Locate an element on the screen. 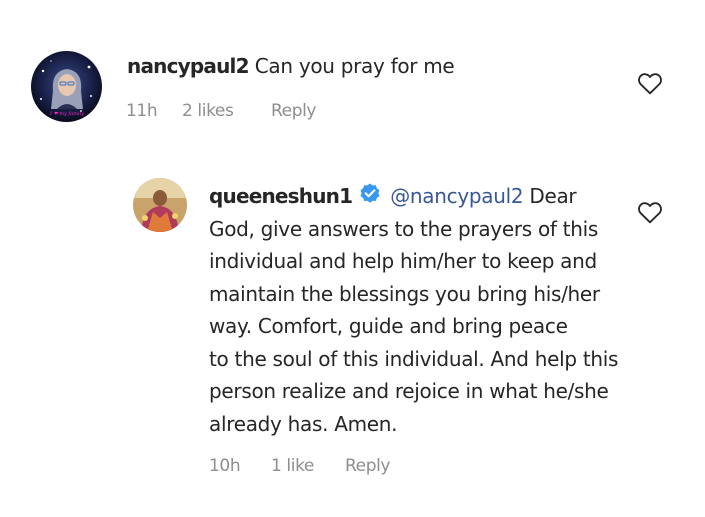  reply-avatar-image is located at coordinates (160, 205).